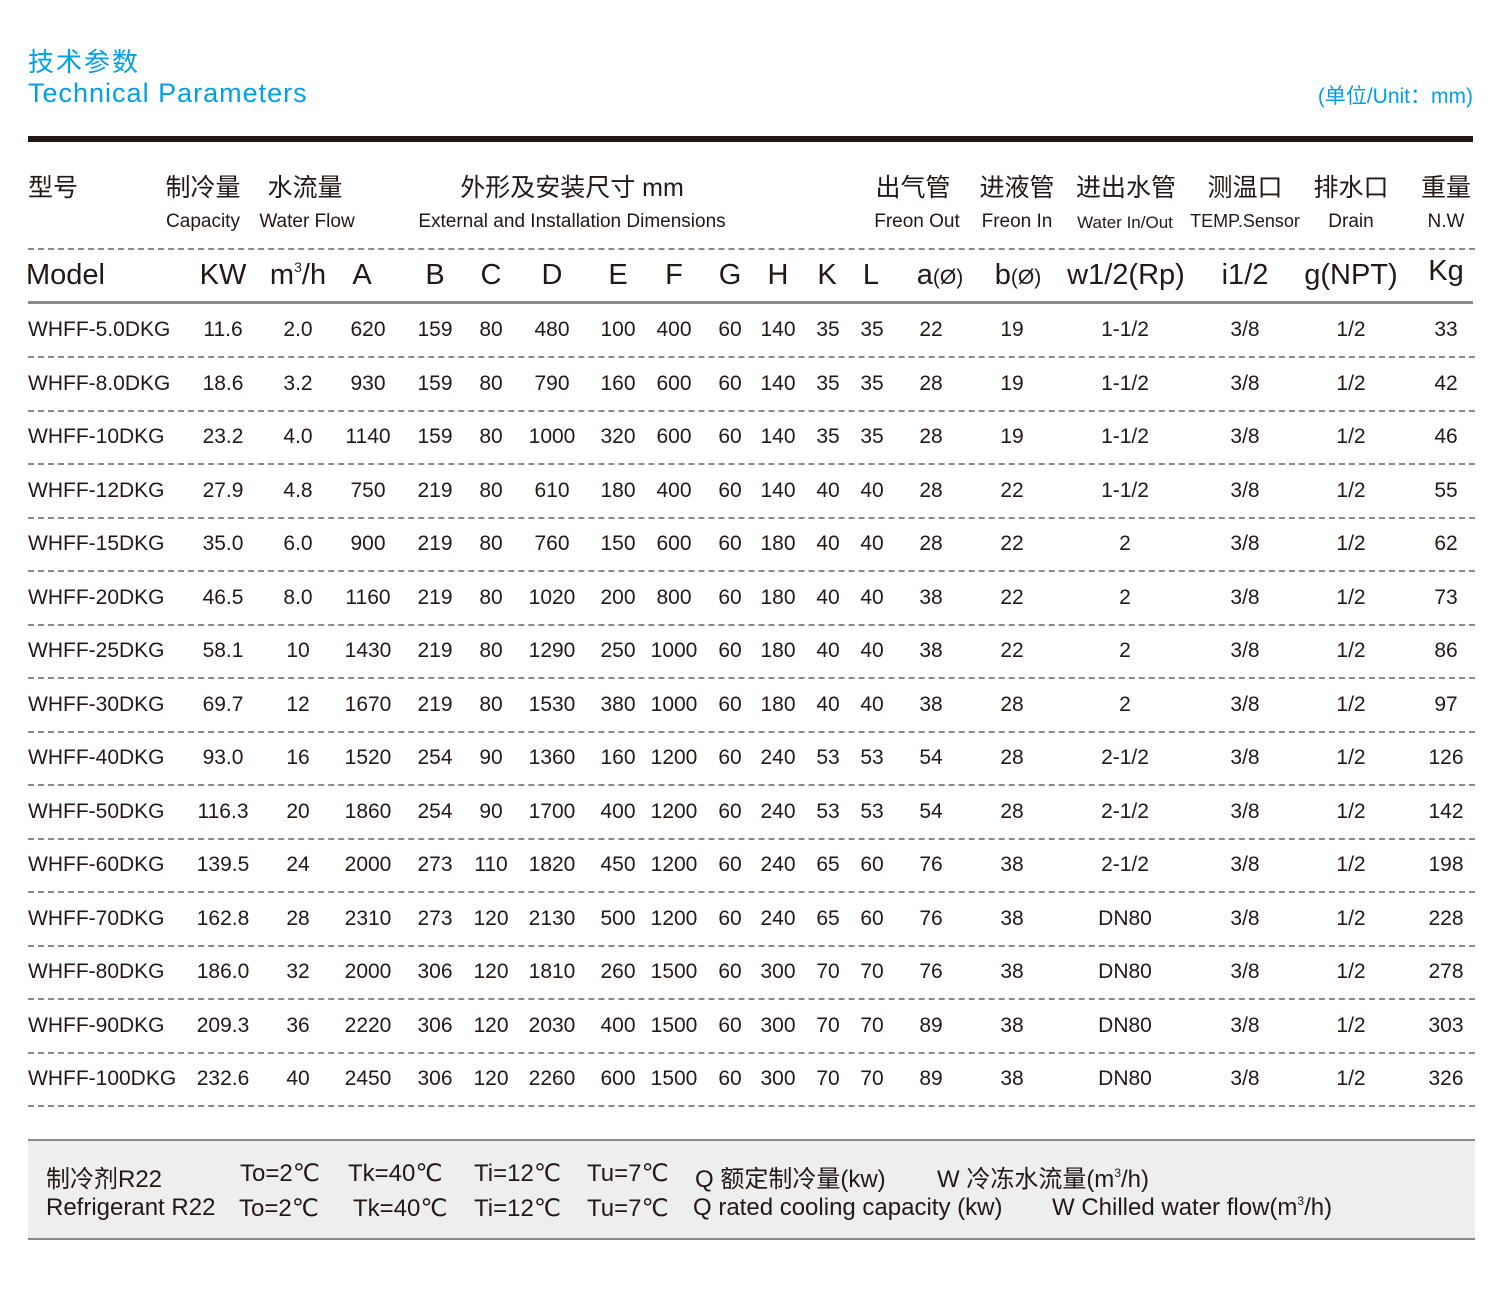  Describe the element at coordinates (872, 1025) in the screenshot. I see `cell-L: 70` at that location.